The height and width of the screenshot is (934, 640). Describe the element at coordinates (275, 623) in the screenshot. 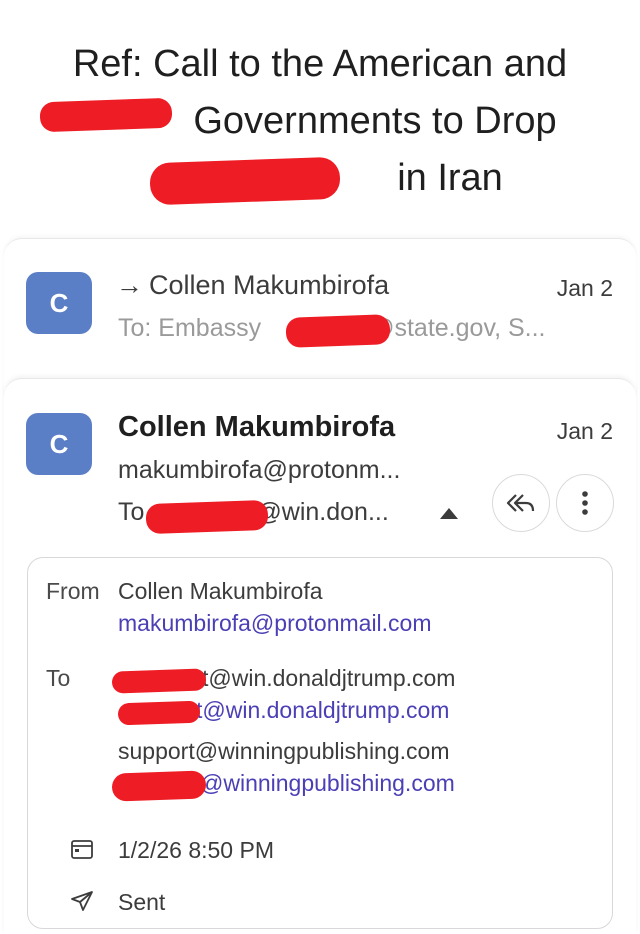

I see `from-email-link: makumbirofa@protonmail.com` at that location.